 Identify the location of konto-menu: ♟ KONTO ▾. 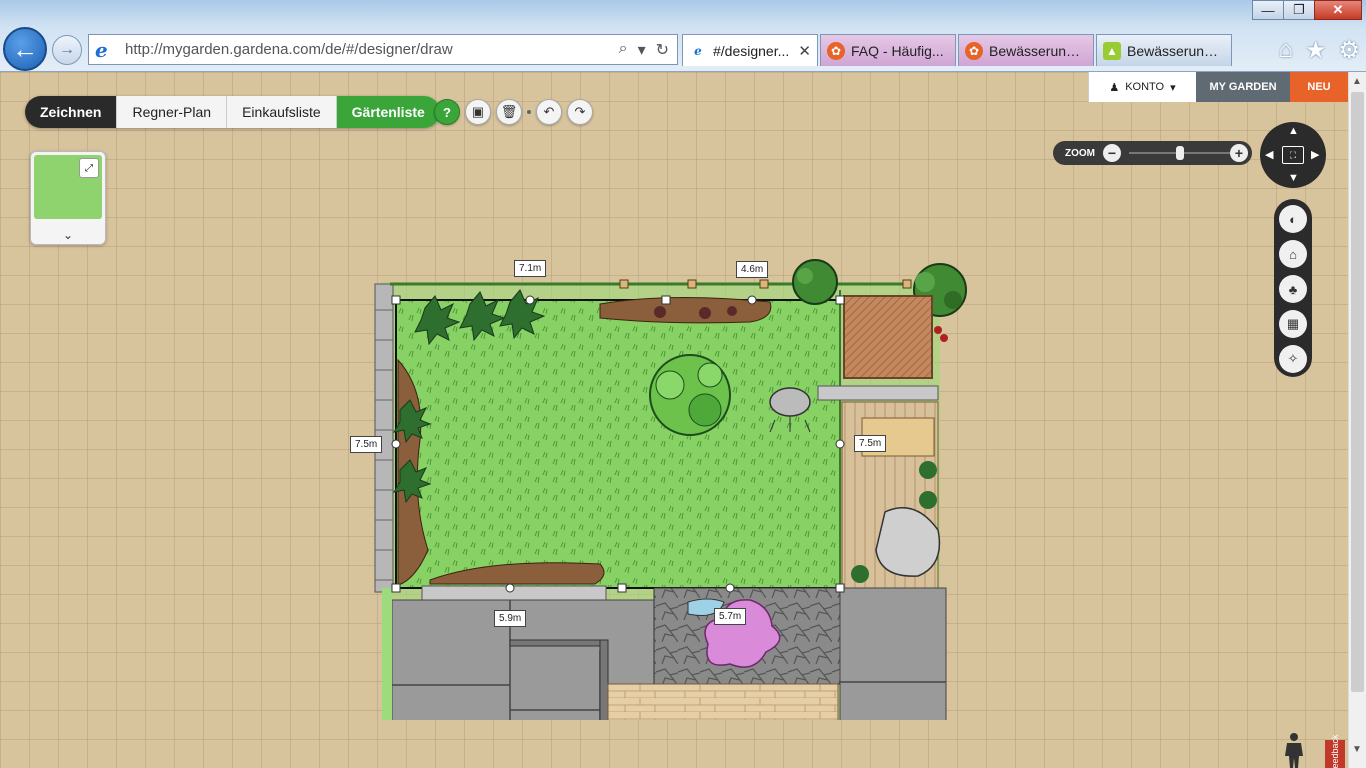
(1142, 87).